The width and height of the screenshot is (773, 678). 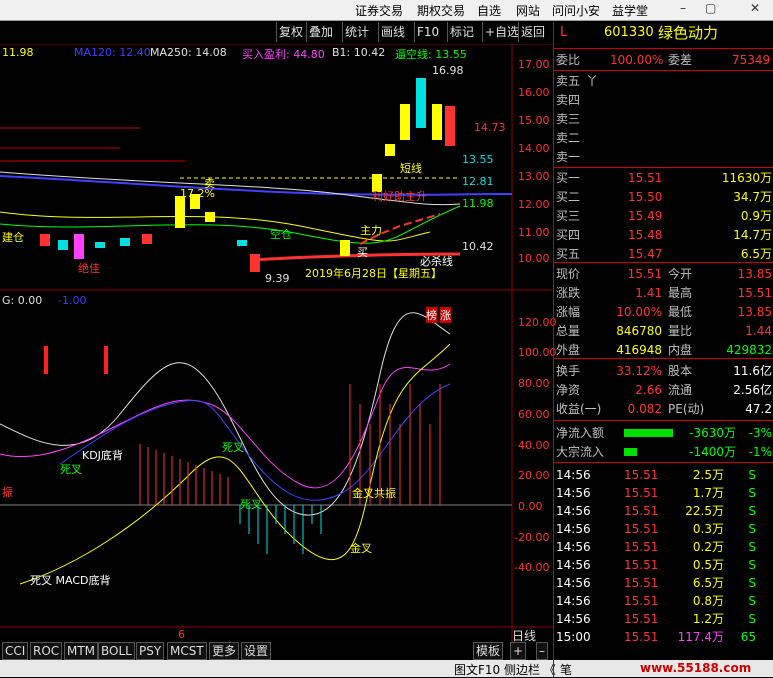 What do you see at coordinates (81, 651) in the screenshot?
I see `tab-mtm: MTM` at bounding box center [81, 651].